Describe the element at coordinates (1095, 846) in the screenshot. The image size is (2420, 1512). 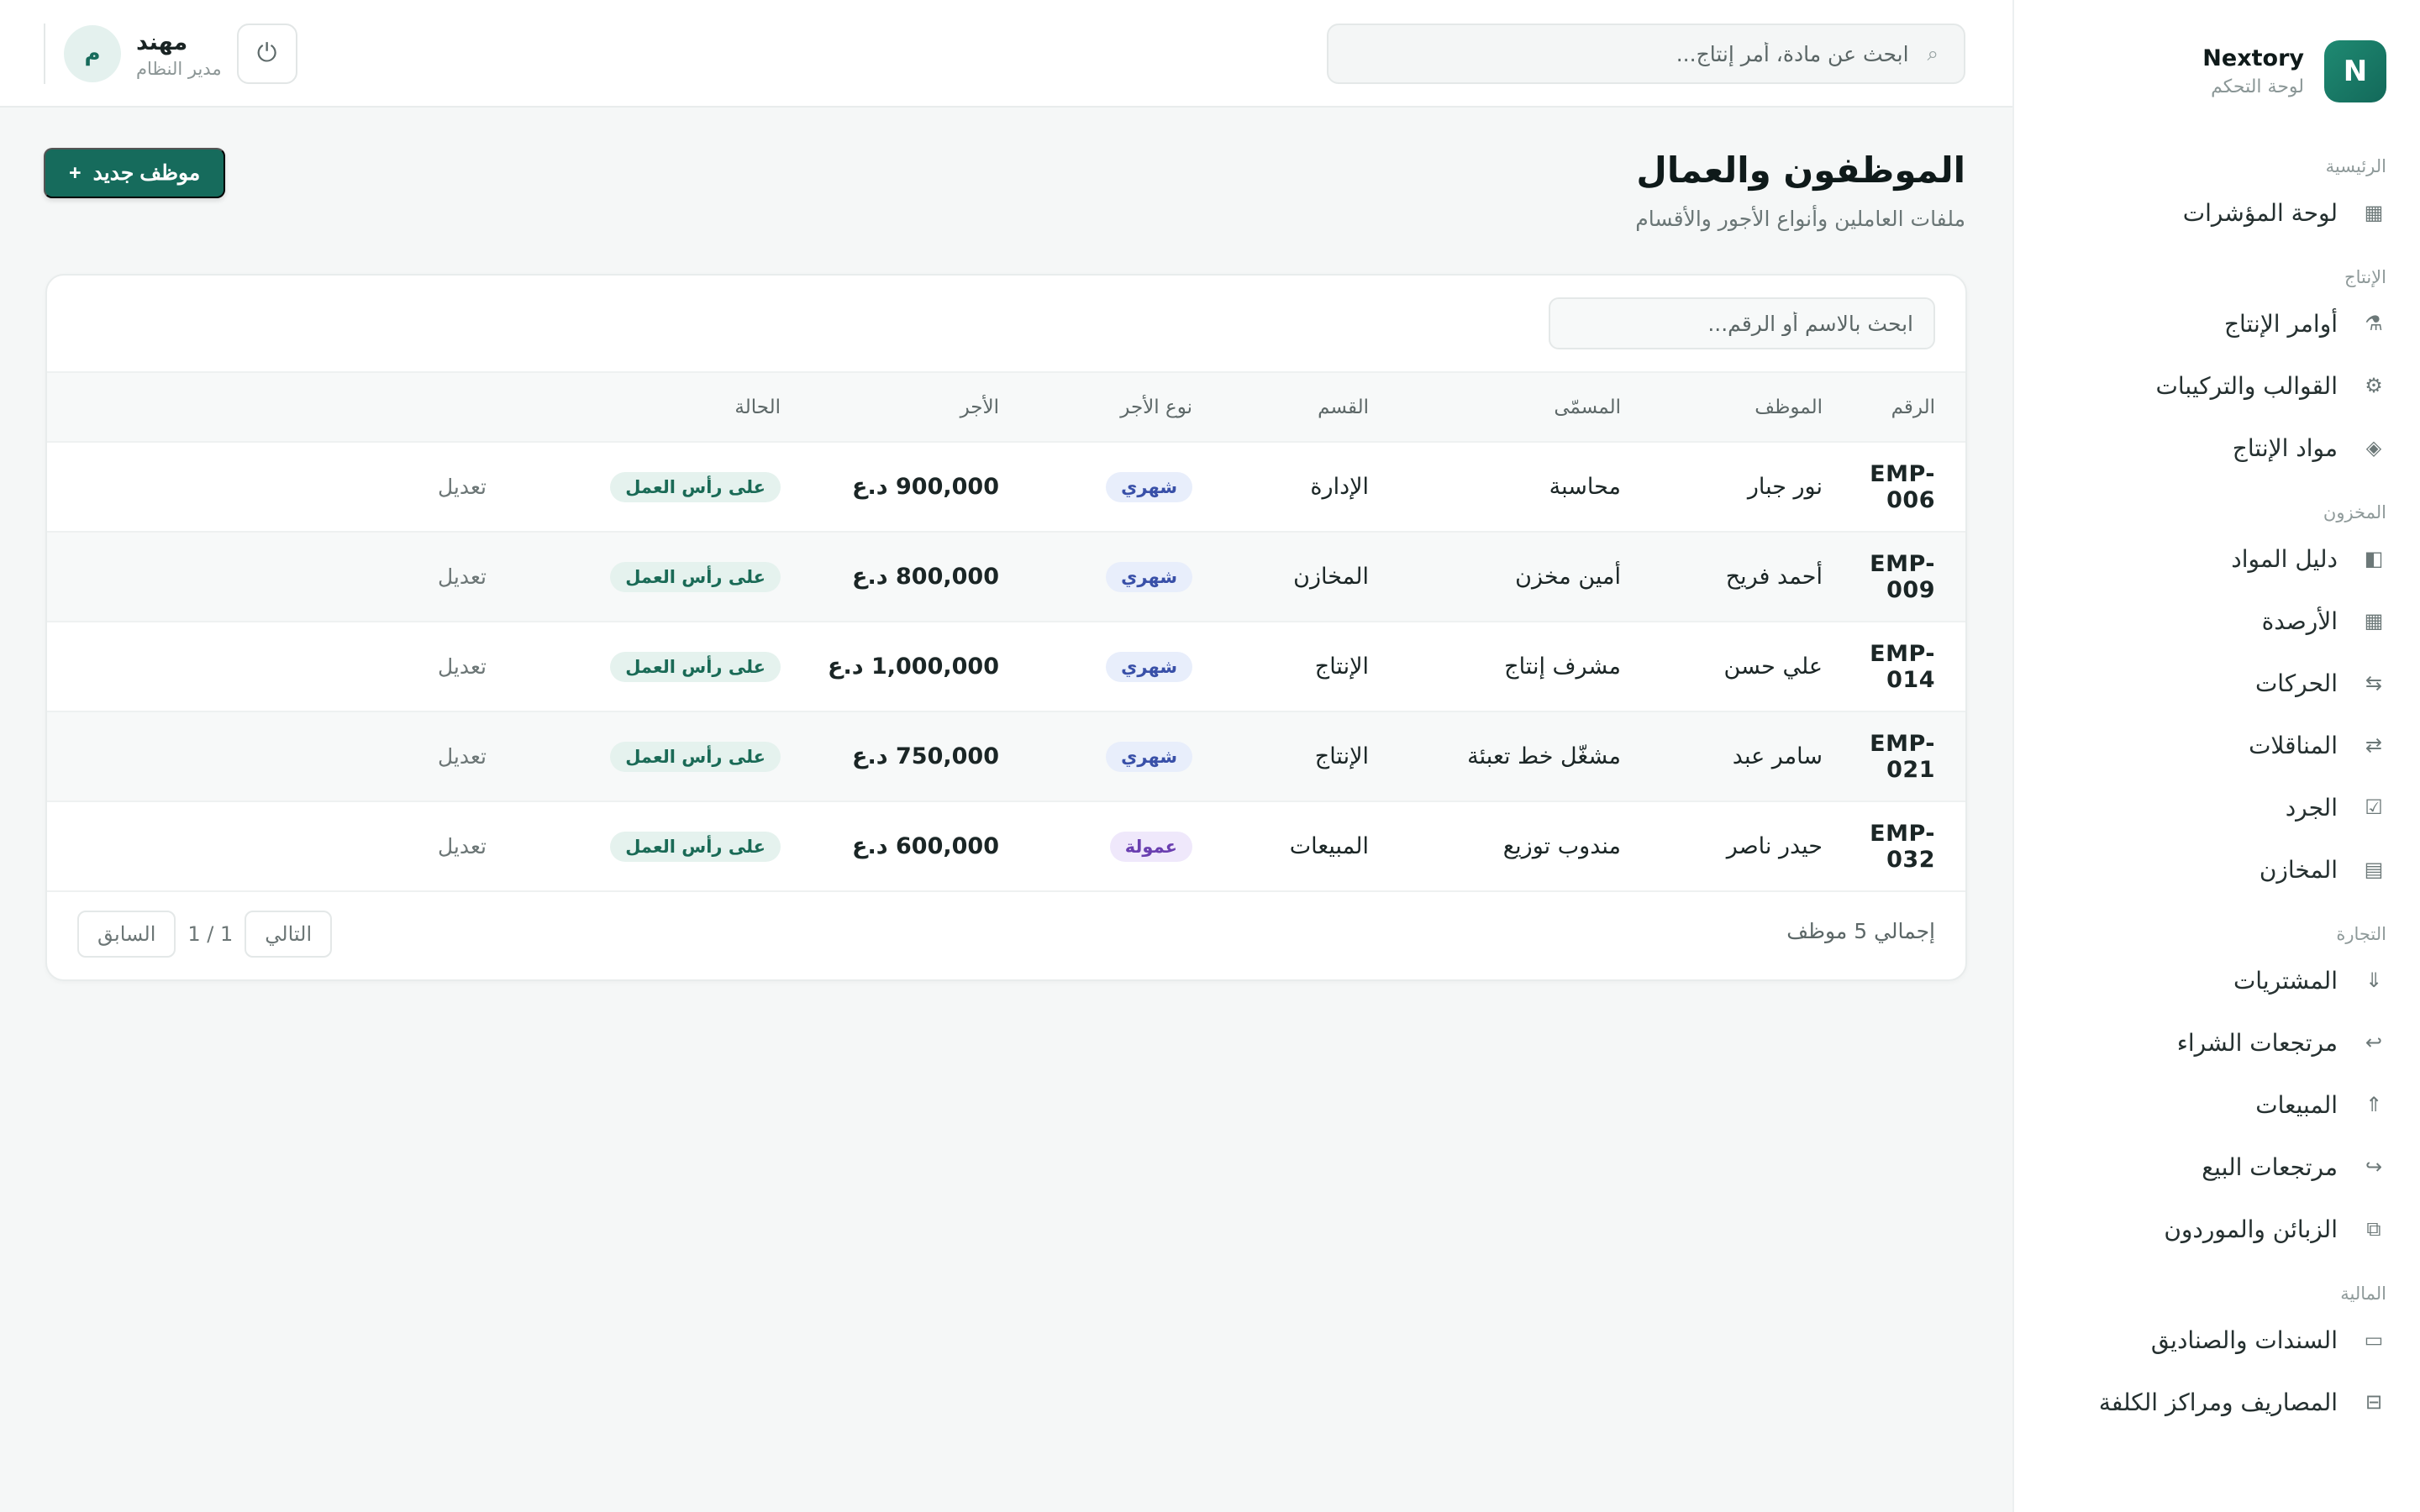
I see `table-cell: عمولة` at that location.